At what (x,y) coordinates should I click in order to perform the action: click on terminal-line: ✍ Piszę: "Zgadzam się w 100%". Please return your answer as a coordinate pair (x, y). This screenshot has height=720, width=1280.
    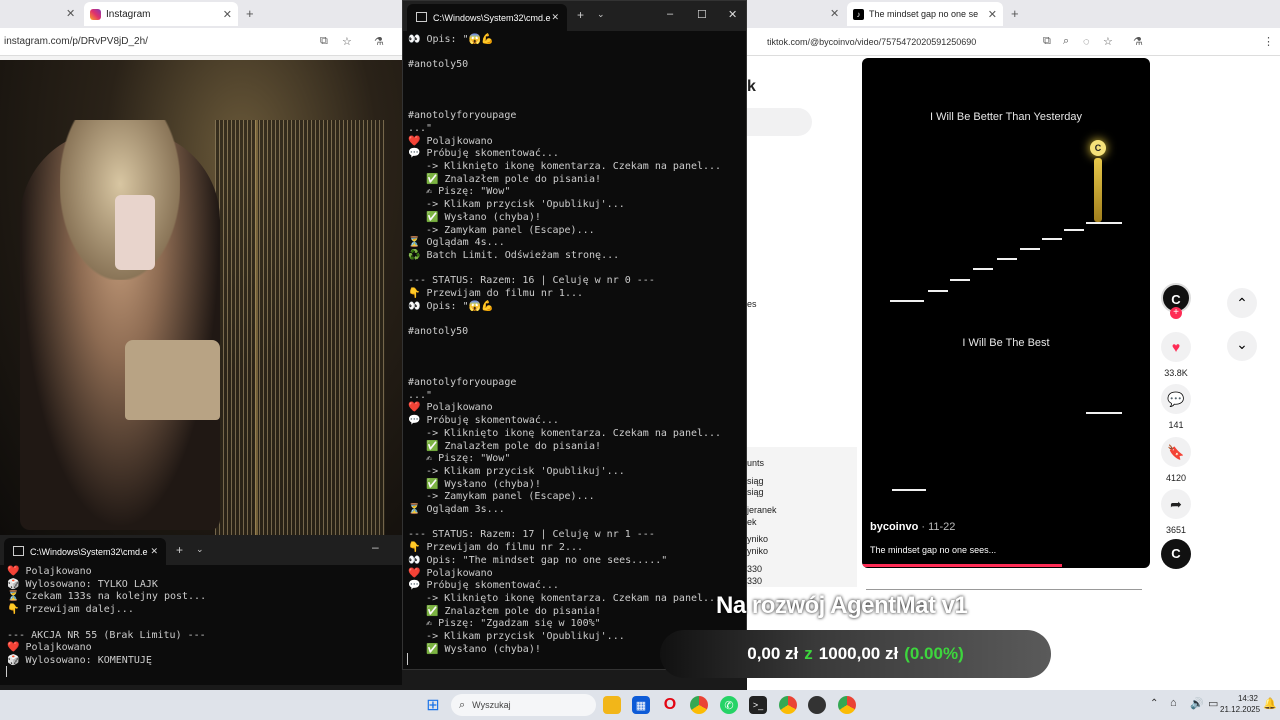
    Looking at the image, I should click on (504, 624).